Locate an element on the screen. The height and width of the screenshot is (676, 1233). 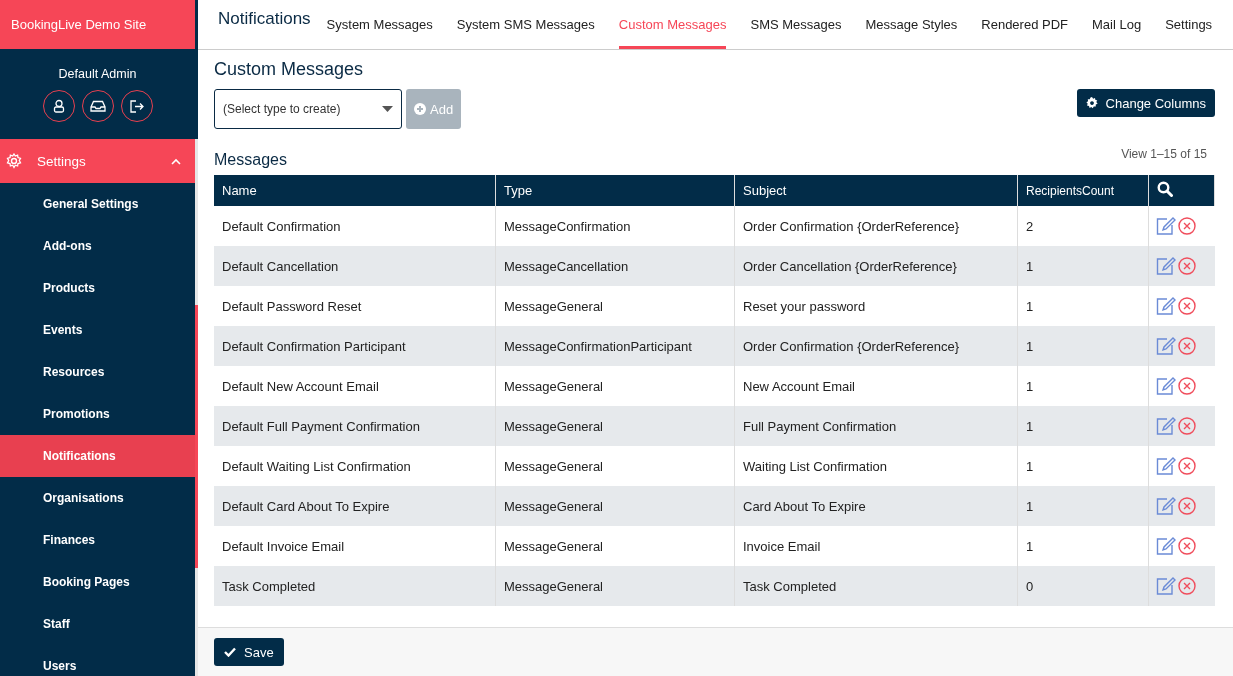
table-cell: Default Confirmation Participant is located at coordinates (314, 346).